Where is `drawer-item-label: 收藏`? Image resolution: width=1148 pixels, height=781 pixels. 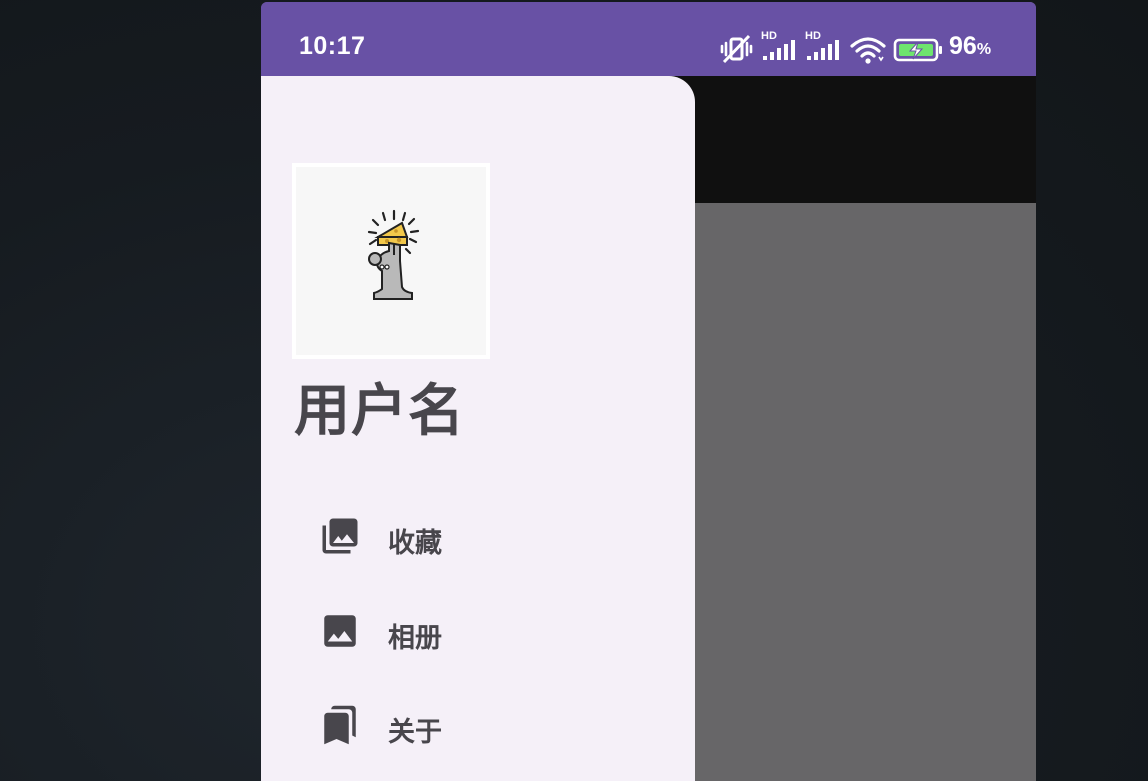
drawer-item-label: 收藏 is located at coordinates (415, 543).